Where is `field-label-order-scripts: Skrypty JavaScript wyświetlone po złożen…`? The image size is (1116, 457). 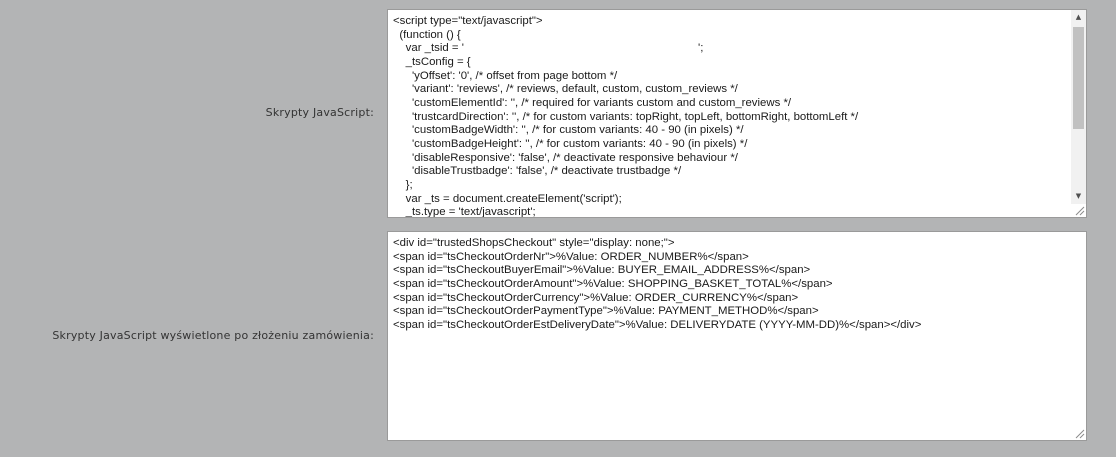 field-label-order-scripts: Skrypty JavaScript wyświetlone po złożen… is located at coordinates (213, 335).